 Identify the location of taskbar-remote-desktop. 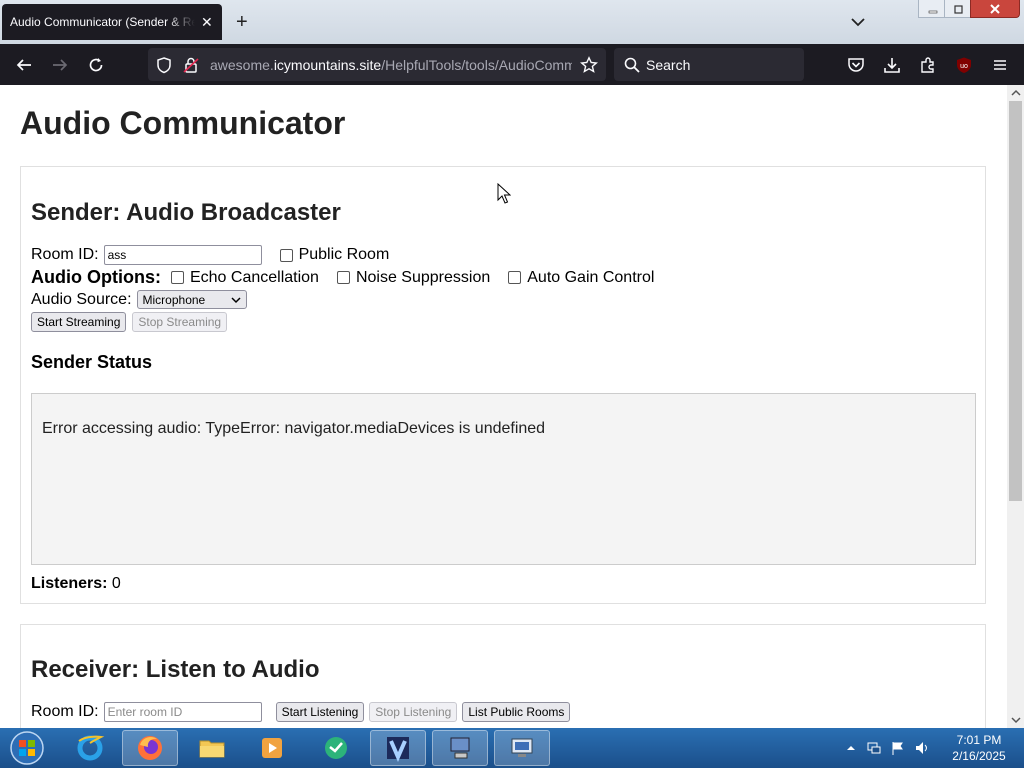
(460, 748).